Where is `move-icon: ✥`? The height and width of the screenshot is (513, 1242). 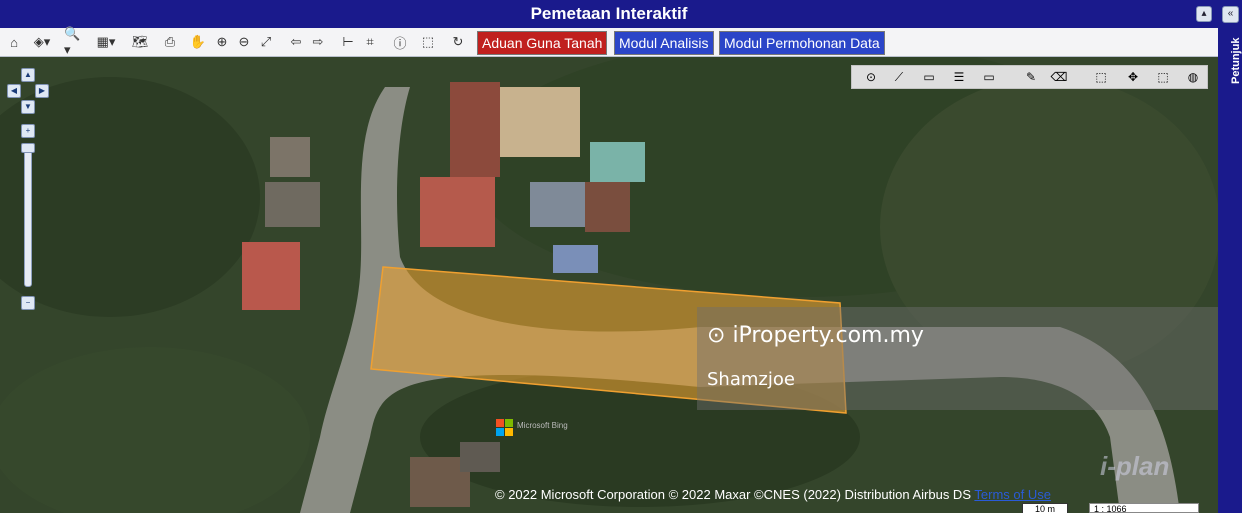
move-icon: ✥ is located at coordinates (1133, 77).